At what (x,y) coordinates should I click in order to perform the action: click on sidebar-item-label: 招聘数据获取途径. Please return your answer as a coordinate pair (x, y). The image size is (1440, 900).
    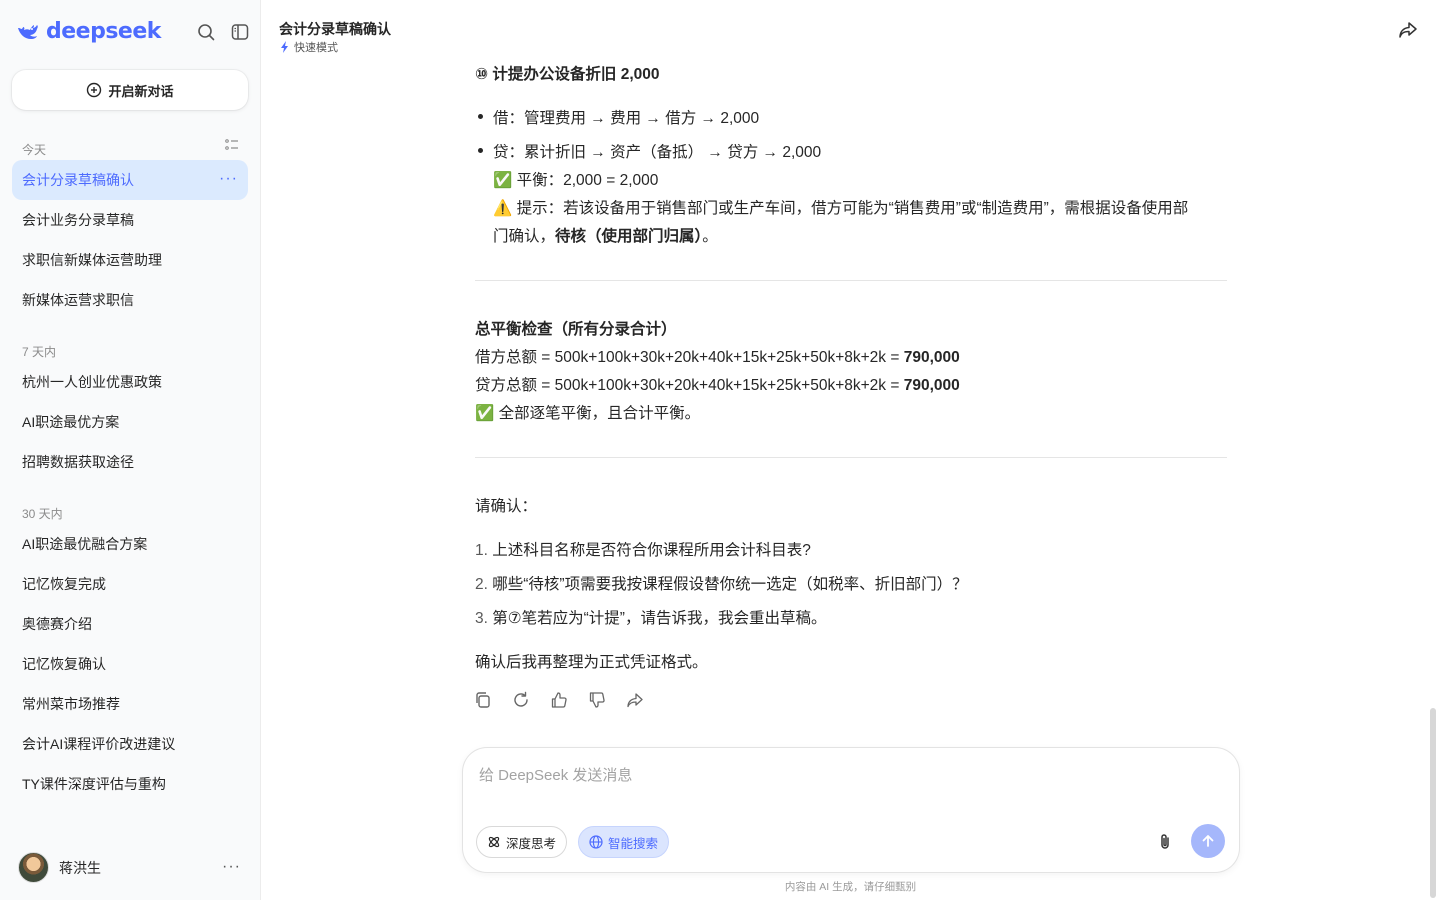
    Looking at the image, I should click on (78, 462).